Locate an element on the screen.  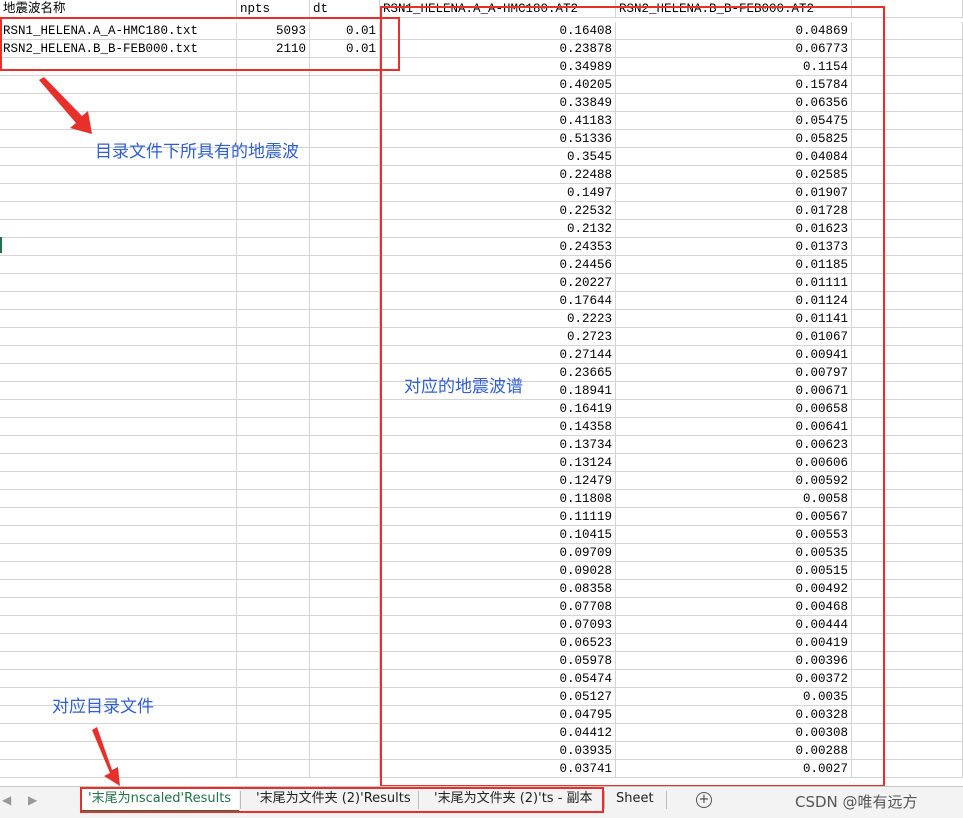
header-cell-dt: dt is located at coordinates (345, 9).